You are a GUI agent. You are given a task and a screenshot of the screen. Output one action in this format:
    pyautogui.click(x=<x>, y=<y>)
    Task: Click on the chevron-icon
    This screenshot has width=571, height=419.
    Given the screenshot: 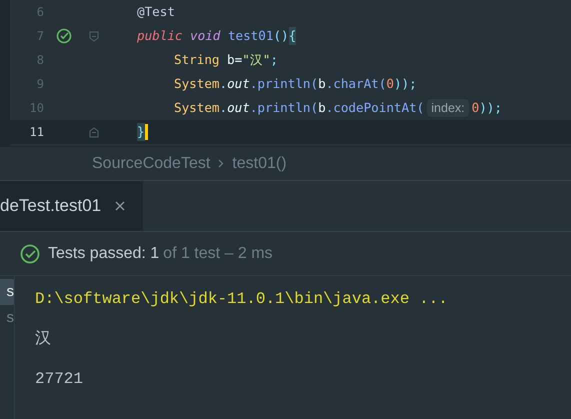 What is the action you would take?
    pyautogui.click(x=221, y=163)
    